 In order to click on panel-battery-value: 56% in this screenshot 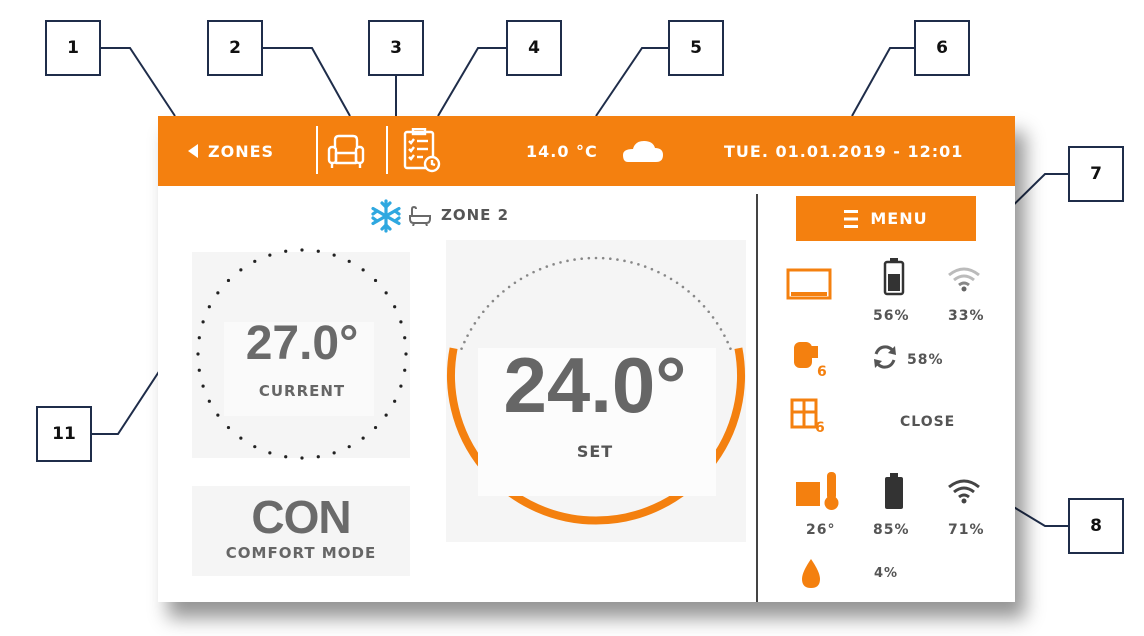, I will do `click(891, 316)`.